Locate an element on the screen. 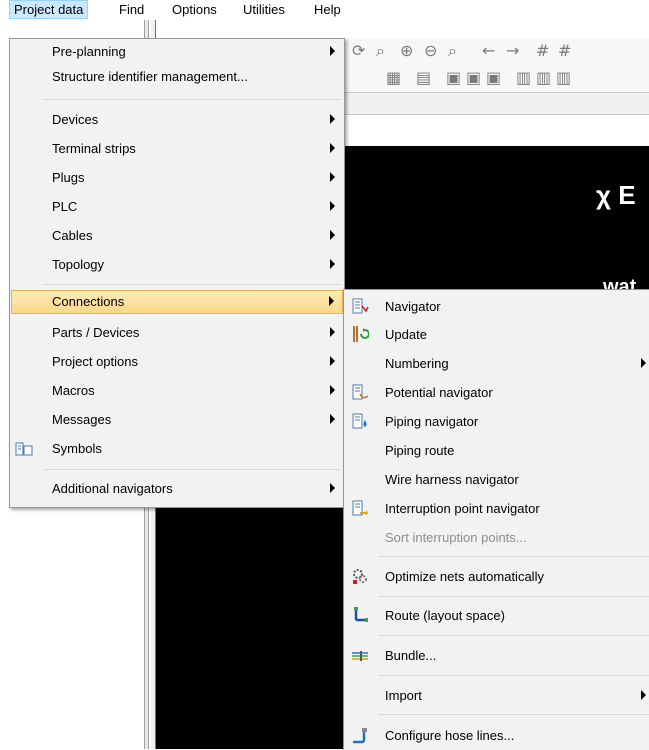  menu-item-symbols: Symbols is located at coordinates (177, 449).